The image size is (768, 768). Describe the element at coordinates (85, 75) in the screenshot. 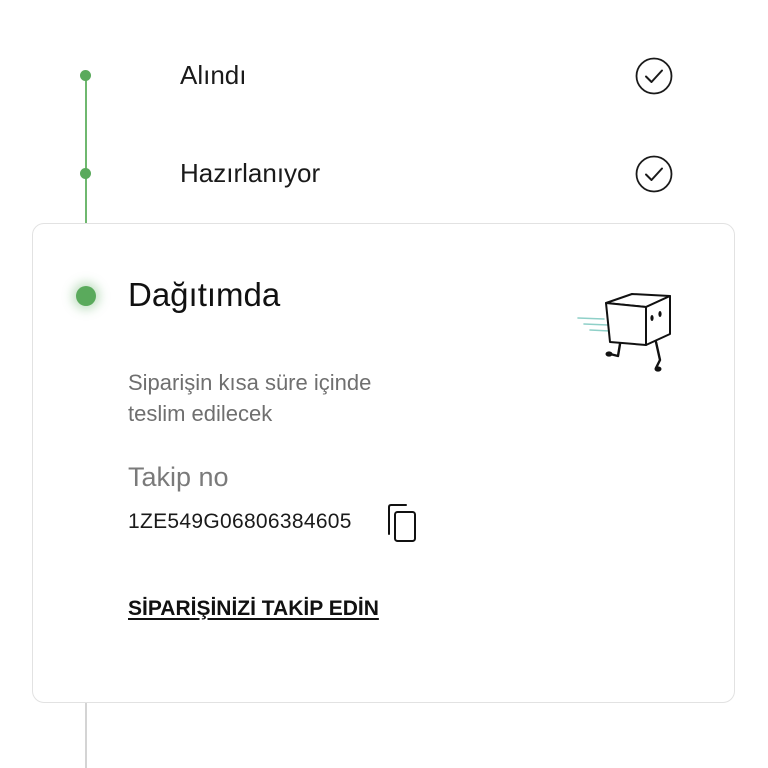

I see `timeline-dot-received` at that location.